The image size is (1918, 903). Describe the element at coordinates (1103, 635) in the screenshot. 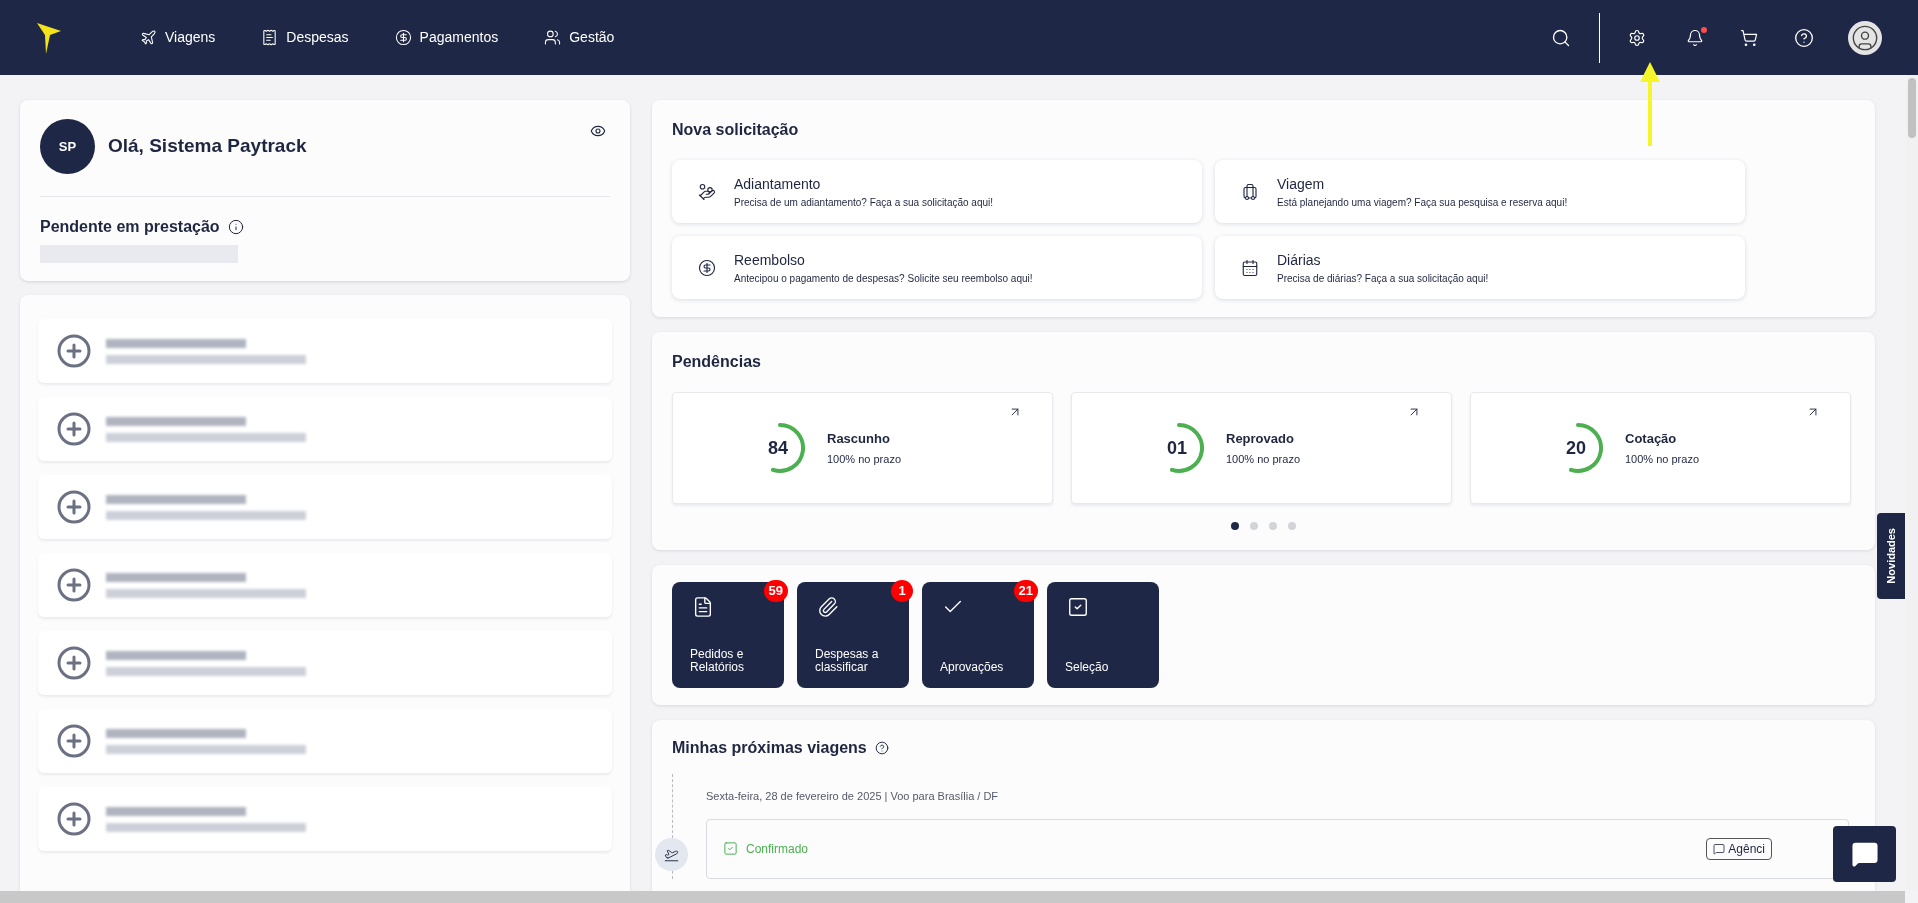

I see `shortcut-tile: Seleção` at that location.